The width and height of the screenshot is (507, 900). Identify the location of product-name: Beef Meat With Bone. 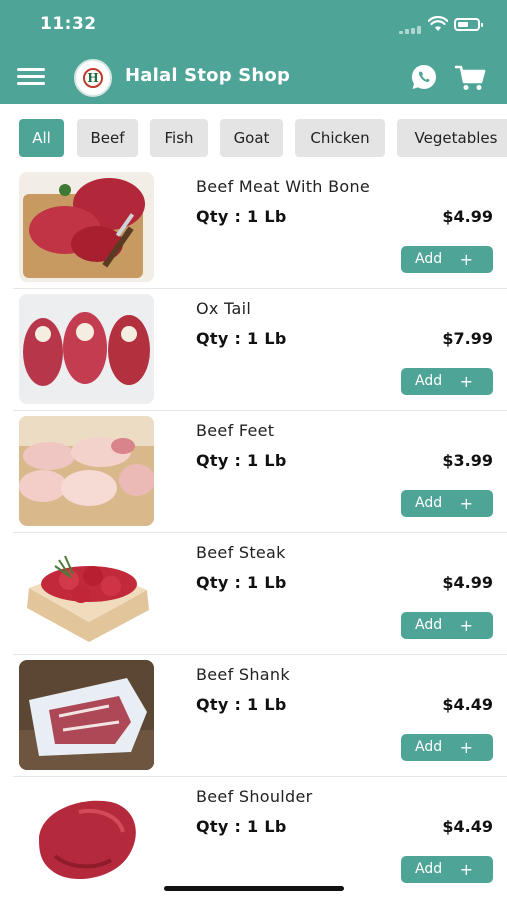
(283, 186).